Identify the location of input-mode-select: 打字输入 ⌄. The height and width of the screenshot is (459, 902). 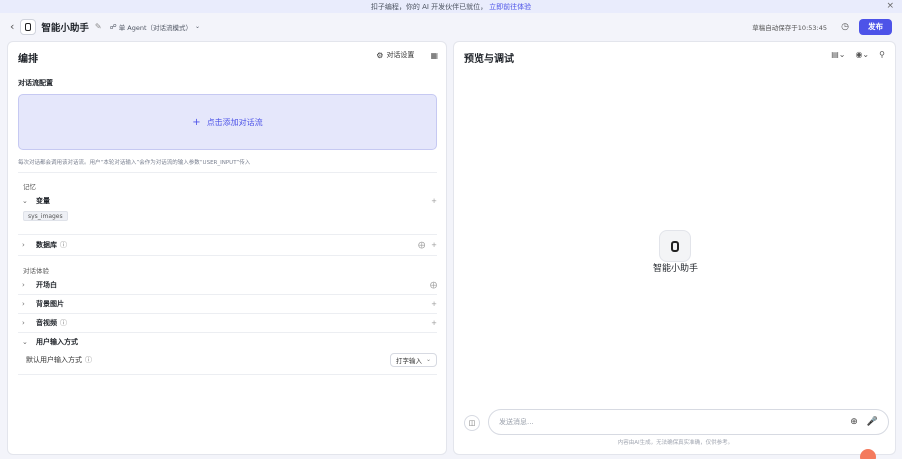
(413, 359).